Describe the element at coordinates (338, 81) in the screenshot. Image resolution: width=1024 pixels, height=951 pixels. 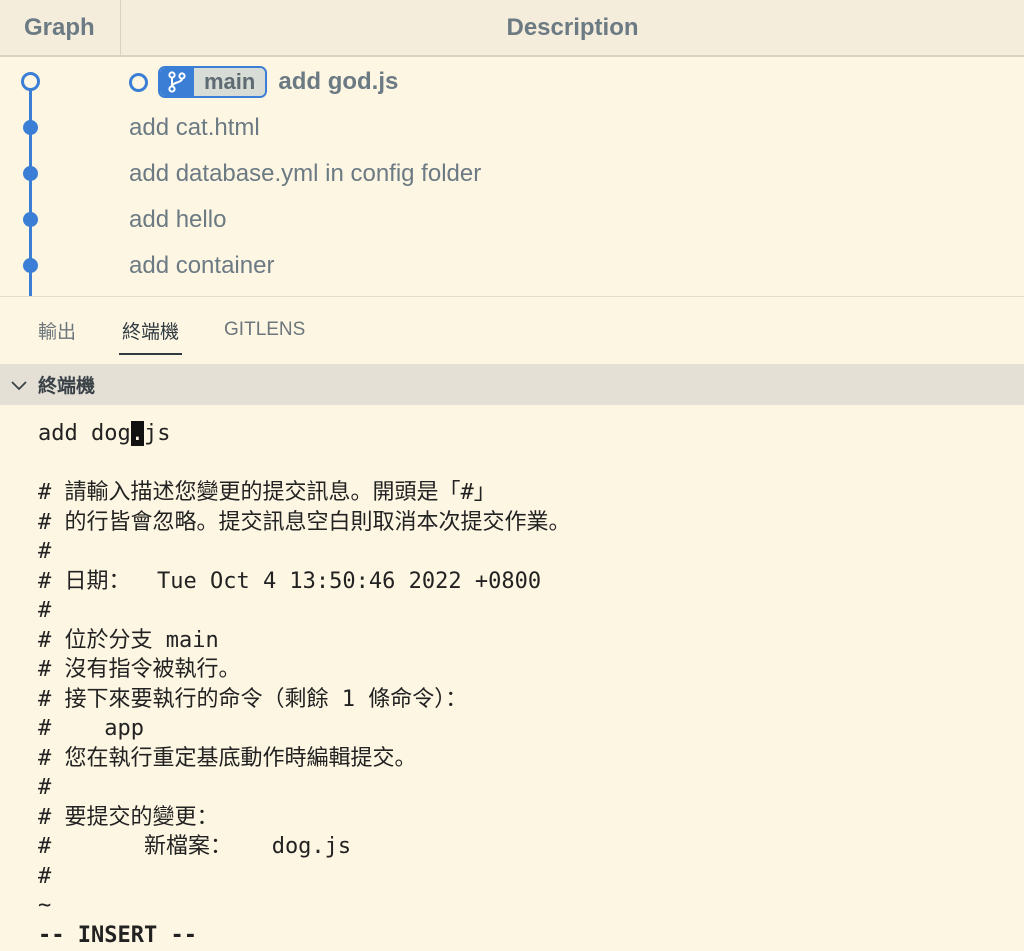
I see `commit-message: add god.js` at that location.